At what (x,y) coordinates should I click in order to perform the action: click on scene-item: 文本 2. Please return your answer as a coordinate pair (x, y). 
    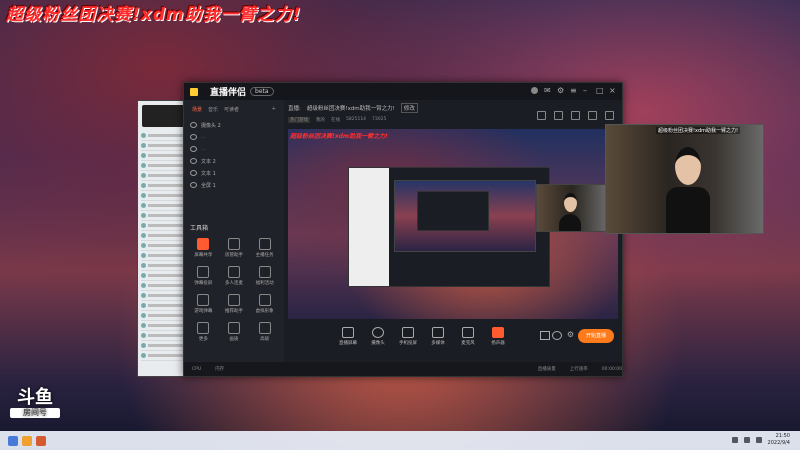
    Looking at the image, I should click on (234, 161).